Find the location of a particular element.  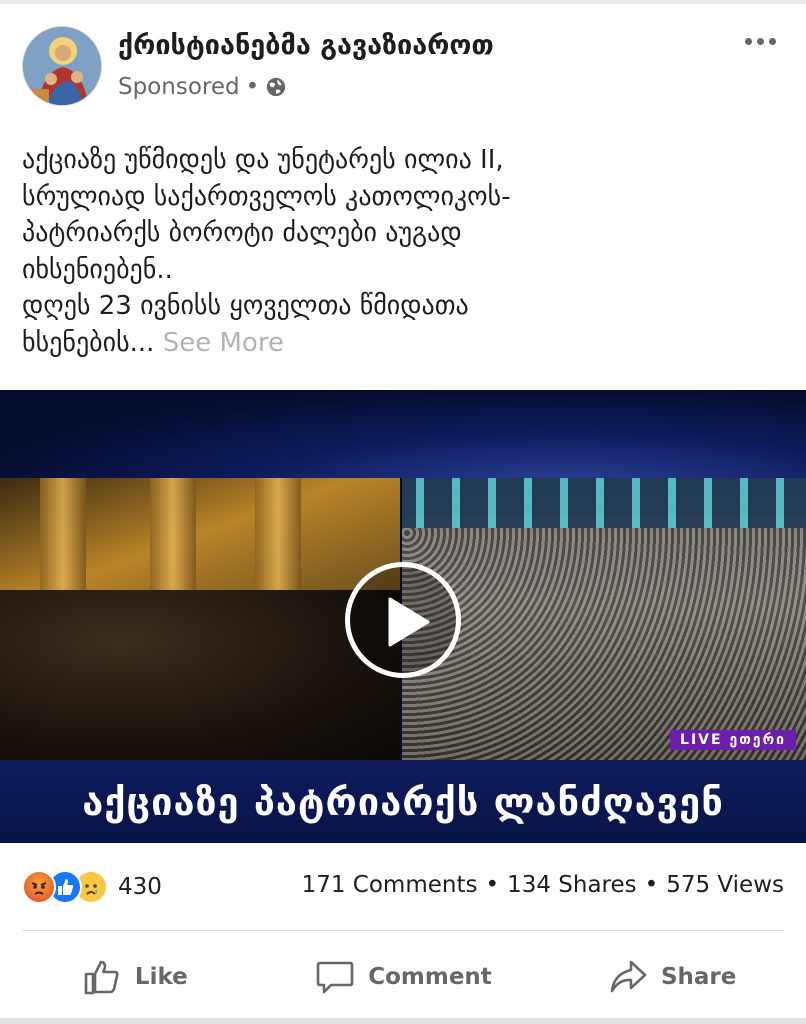

post-text-last-line: ხსენების... See More is located at coordinates (402, 343).